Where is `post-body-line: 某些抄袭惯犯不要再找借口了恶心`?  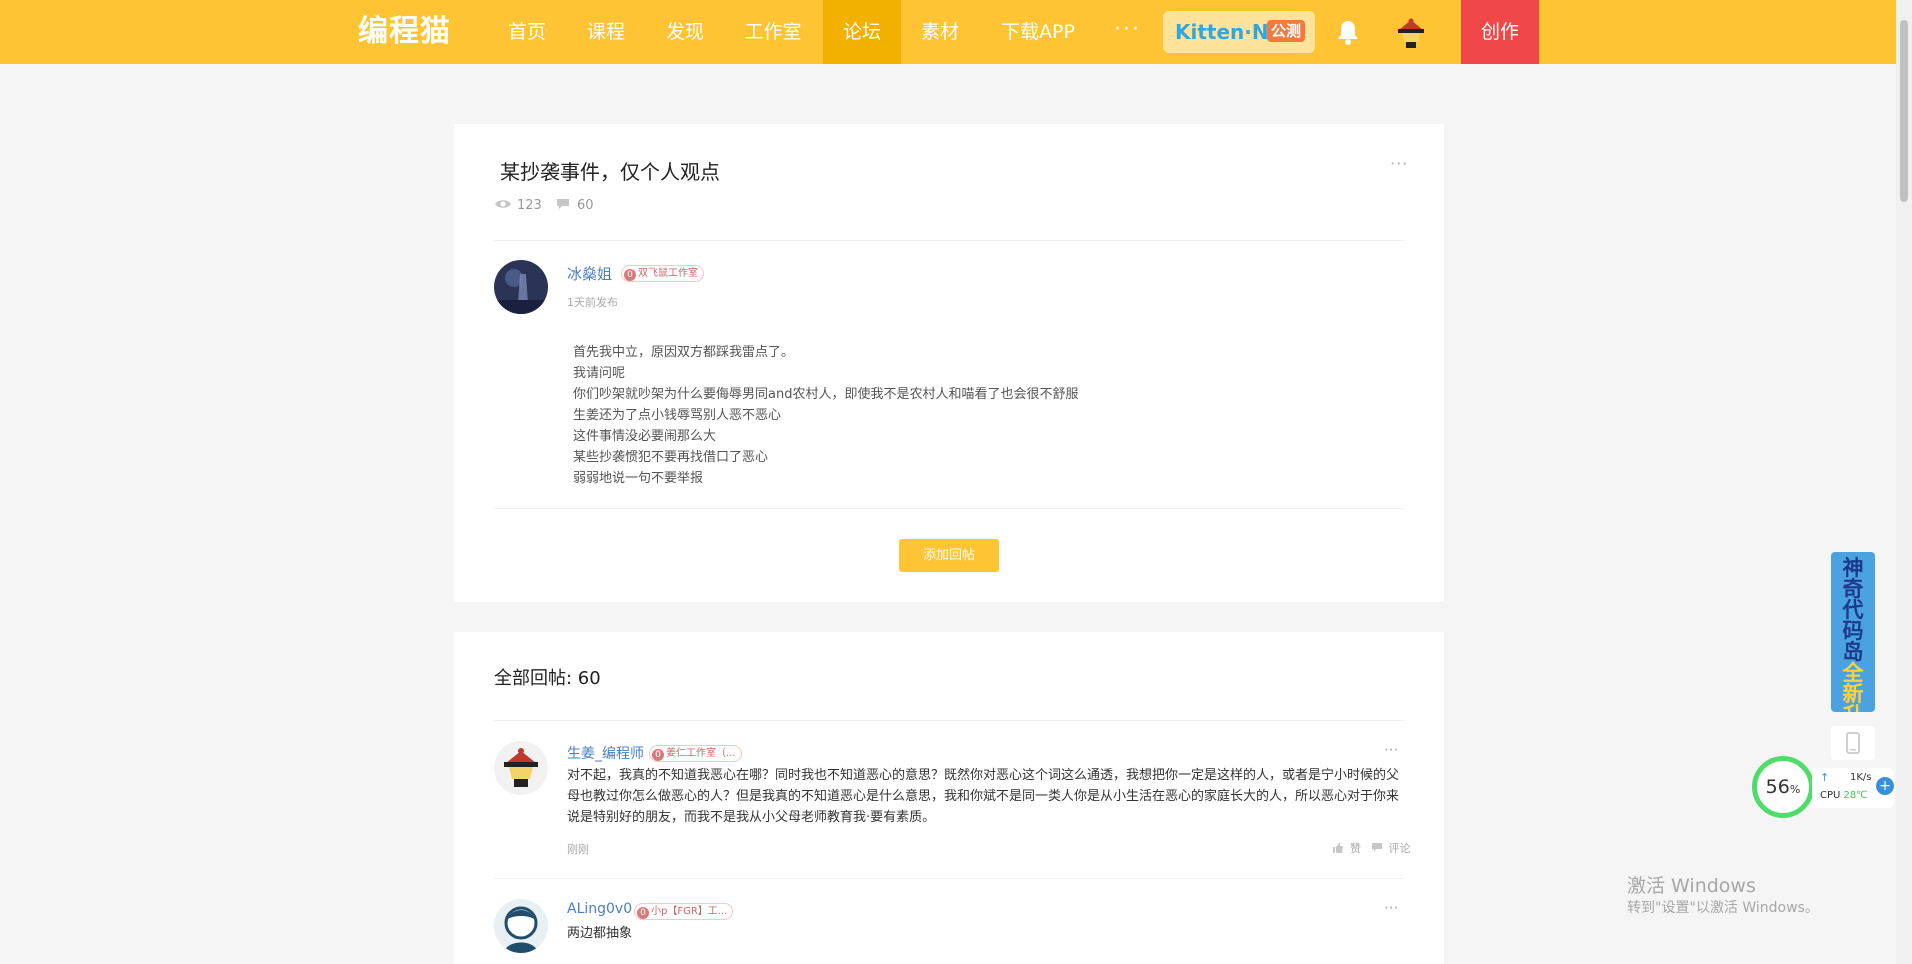 post-body-line: 某些抄袭惯犯不要再找借口了恶心 is located at coordinates (671, 457).